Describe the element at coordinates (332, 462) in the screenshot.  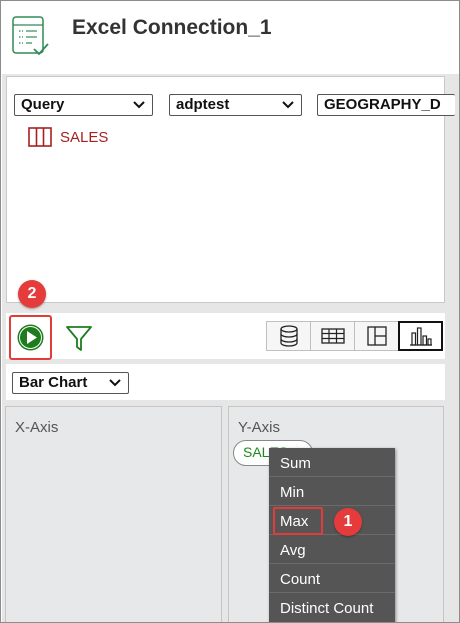
I see `menu-item-sum: Sum` at that location.